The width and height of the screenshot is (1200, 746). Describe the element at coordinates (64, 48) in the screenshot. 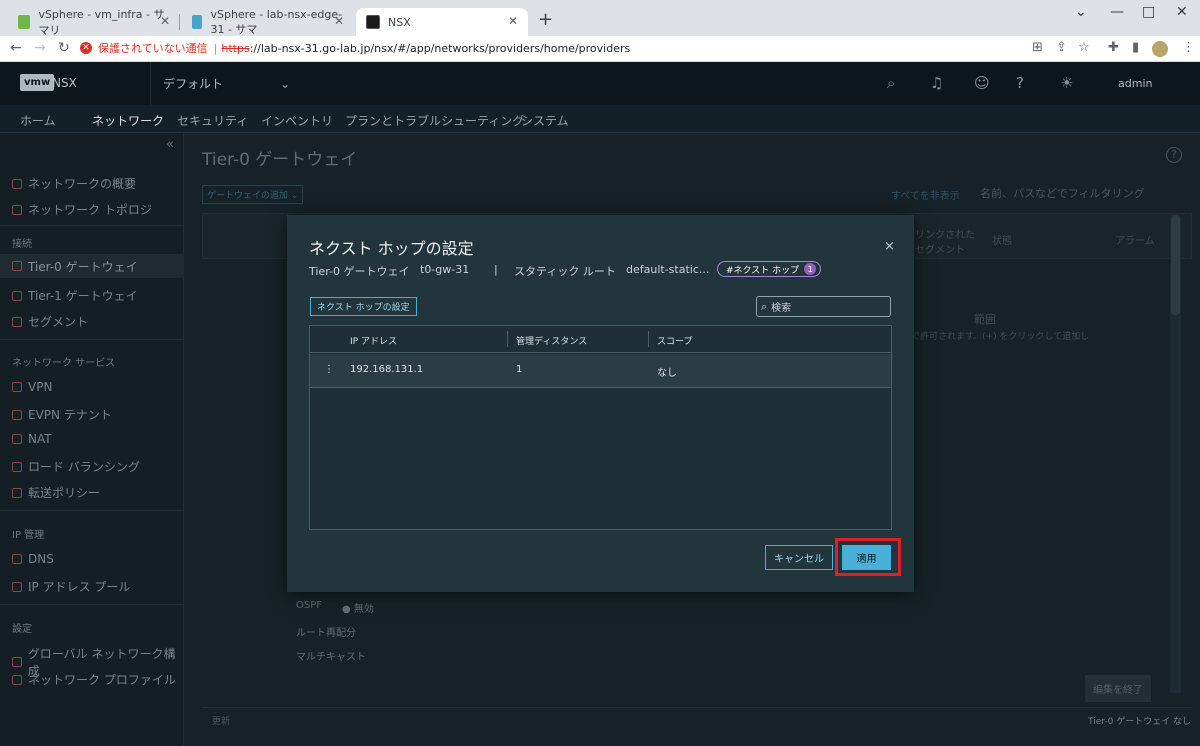

I see `reload-icon: ↻` at that location.